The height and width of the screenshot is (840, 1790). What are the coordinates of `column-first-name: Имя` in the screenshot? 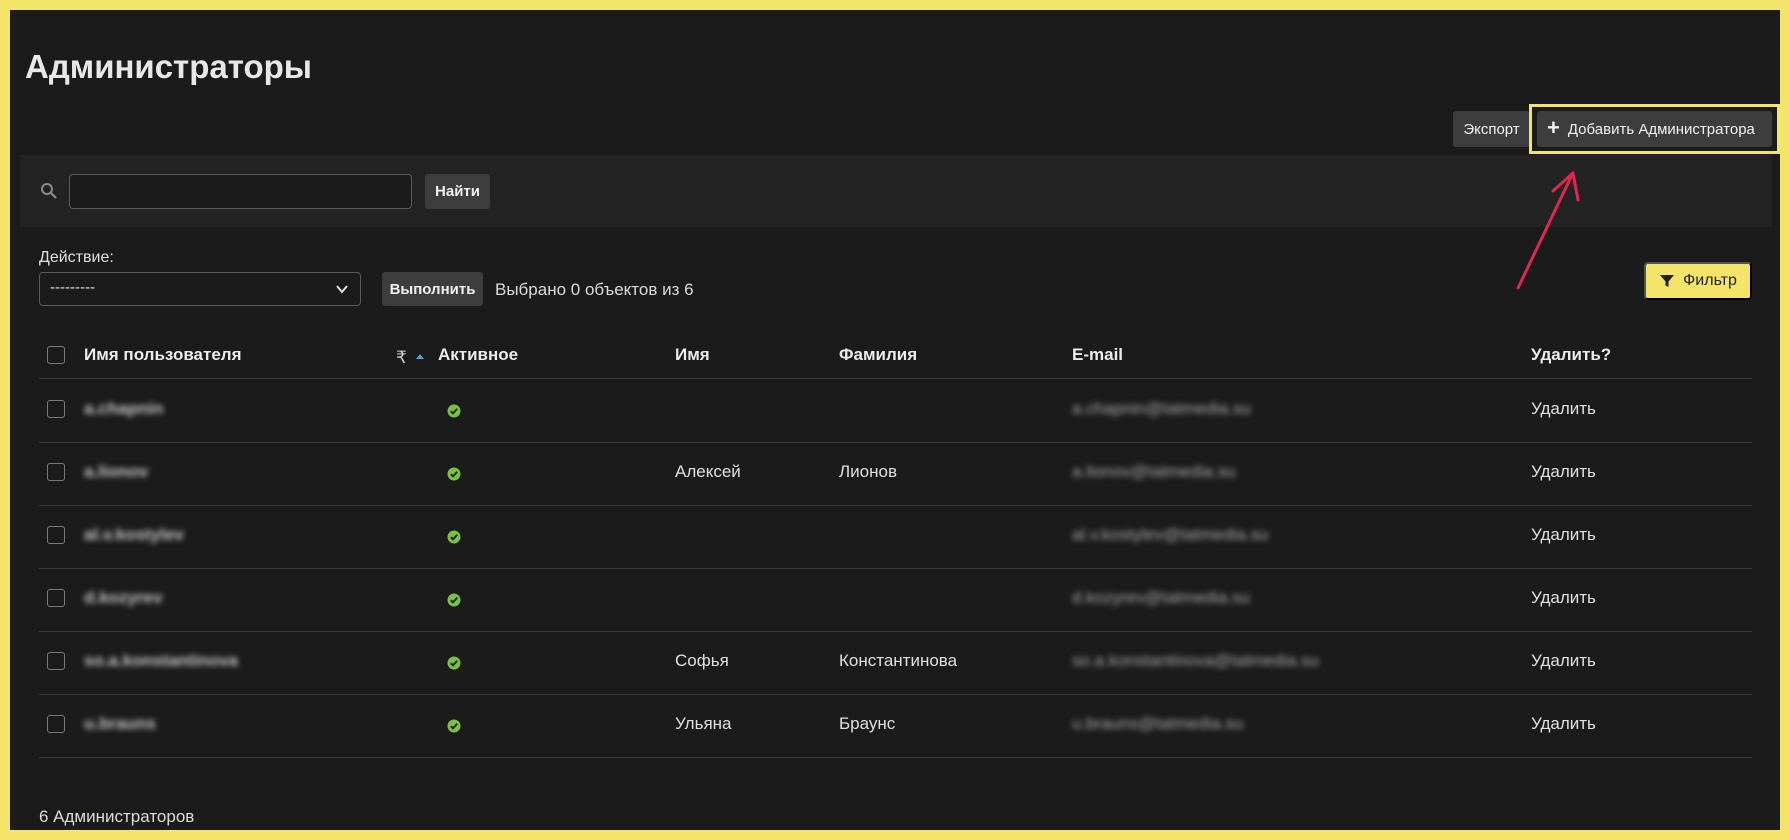 It's located at (692, 355).